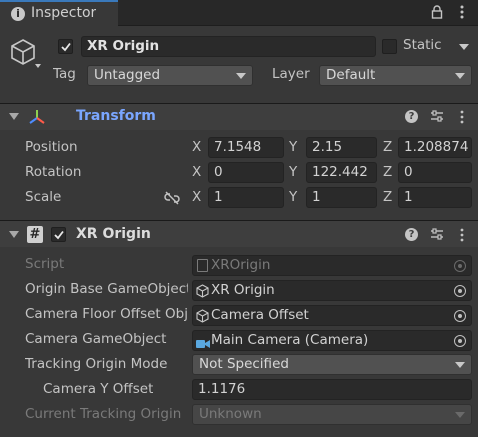 This screenshot has width=478, height=437. What do you see at coordinates (244, 364) in the screenshot?
I see `tracking-origin-mode-value: Not Specified` at bounding box center [244, 364].